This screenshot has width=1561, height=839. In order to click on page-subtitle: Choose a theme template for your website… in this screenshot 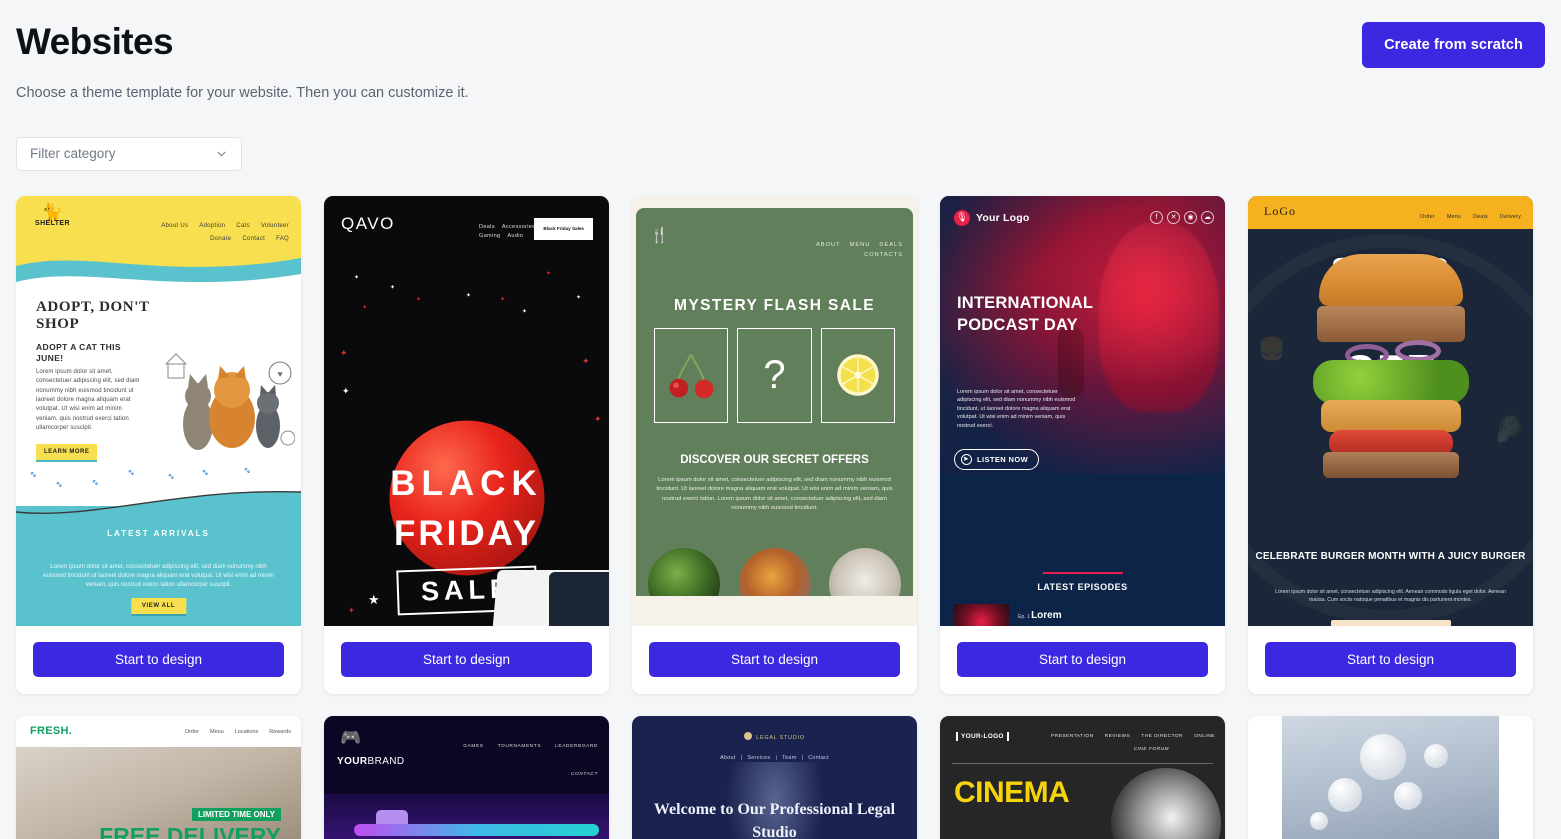, I will do `click(242, 92)`.